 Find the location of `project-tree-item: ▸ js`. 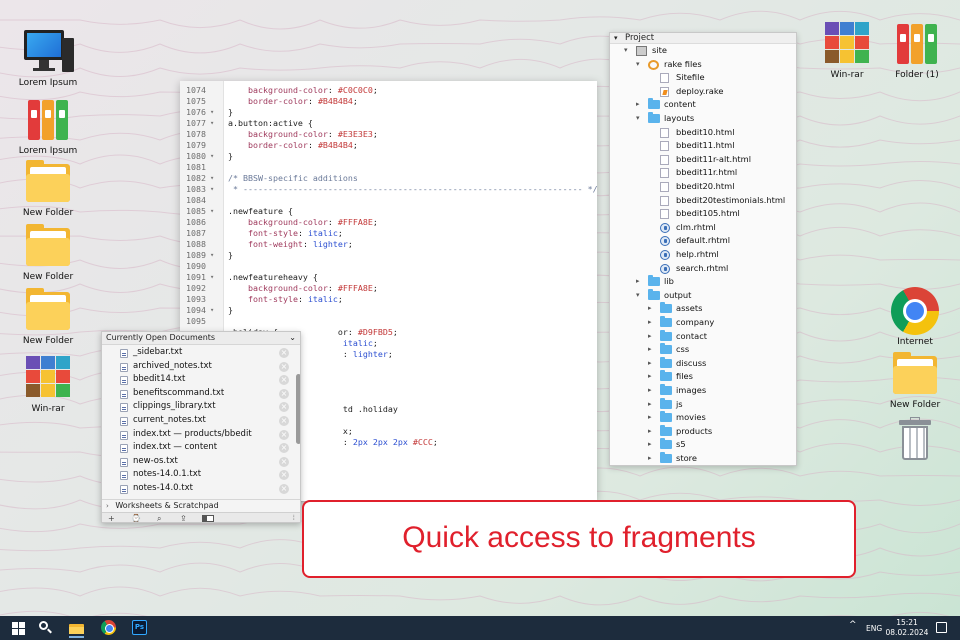

project-tree-item: ▸ js is located at coordinates (703, 404).